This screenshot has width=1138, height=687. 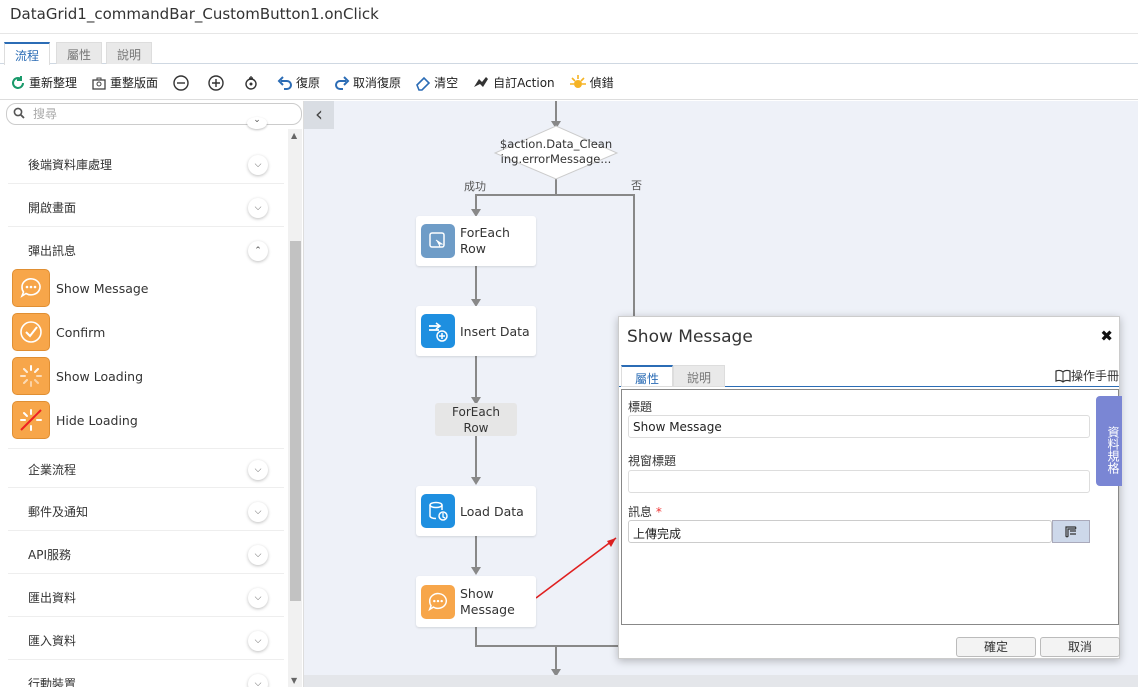 What do you see at coordinates (100, 376) in the screenshot?
I see `action-label: Show Loading` at bounding box center [100, 376].